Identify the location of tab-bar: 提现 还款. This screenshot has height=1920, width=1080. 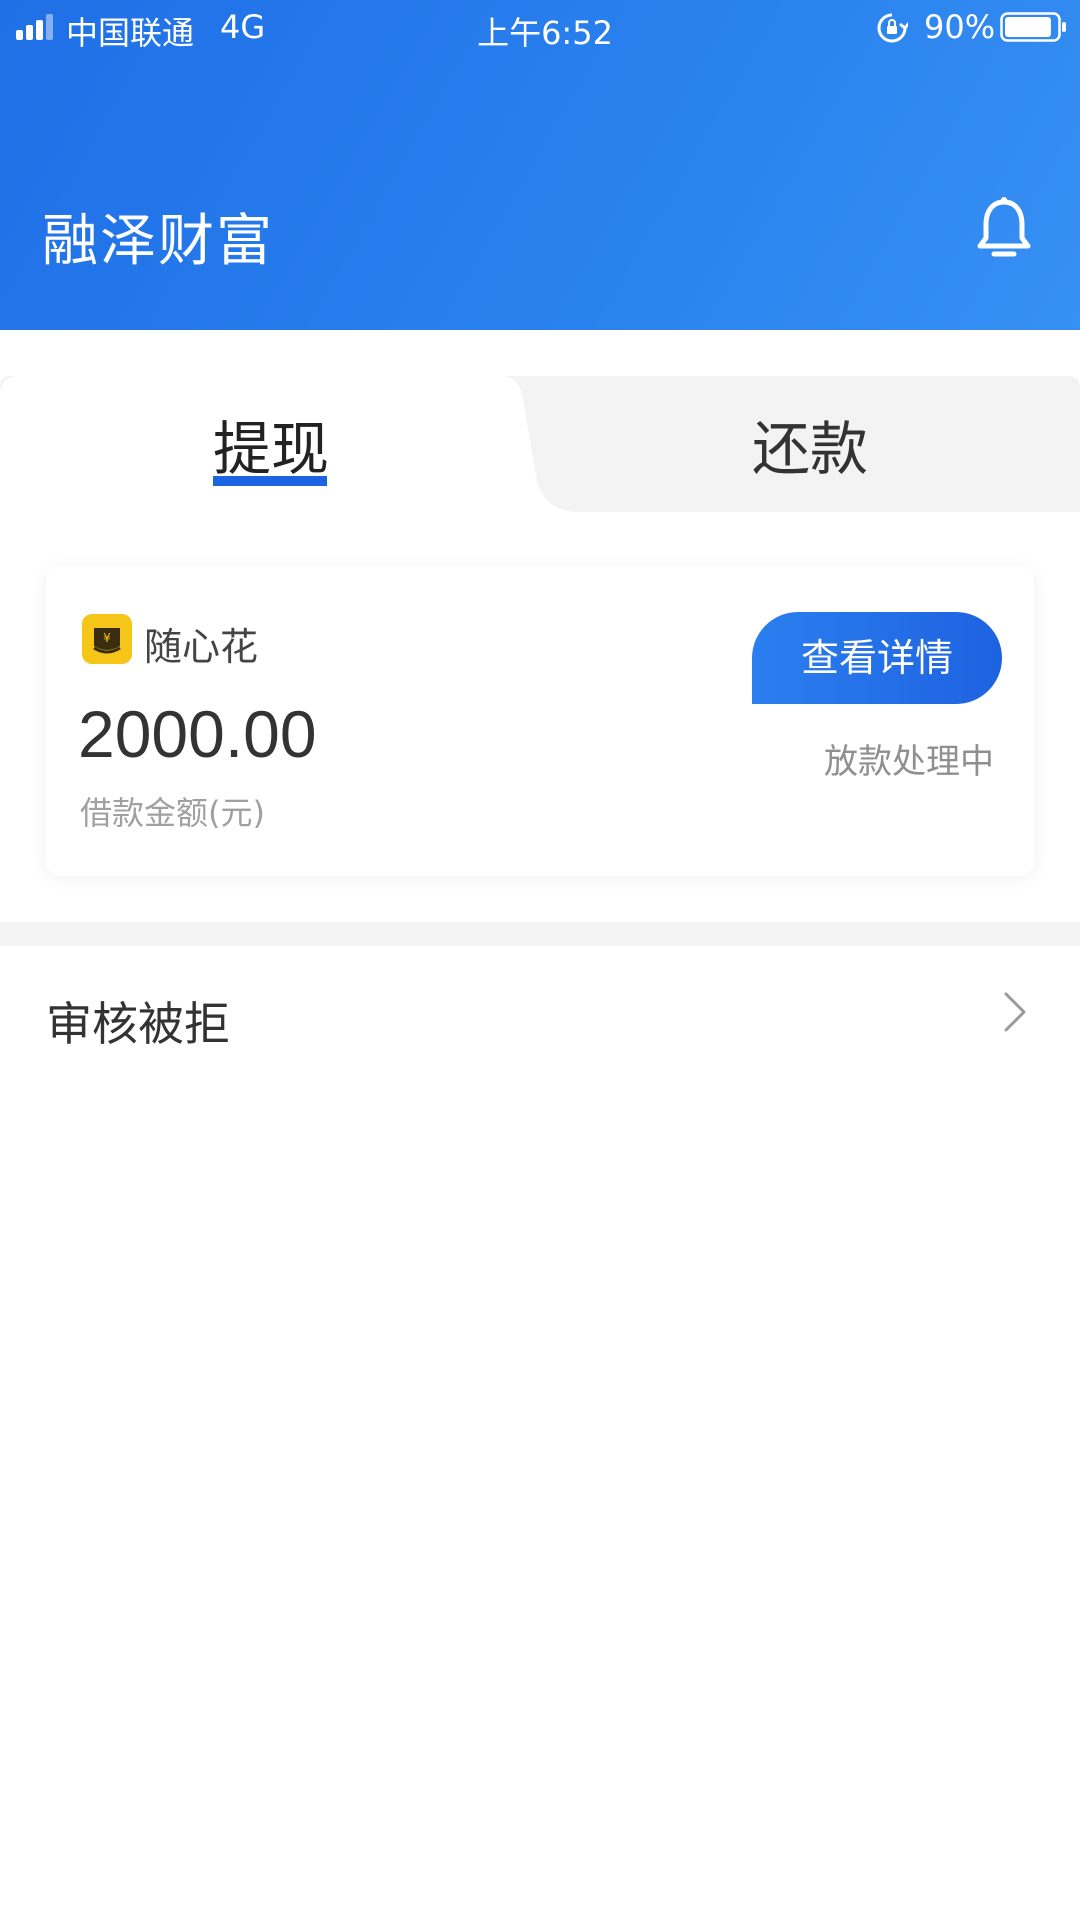
(540, 456).